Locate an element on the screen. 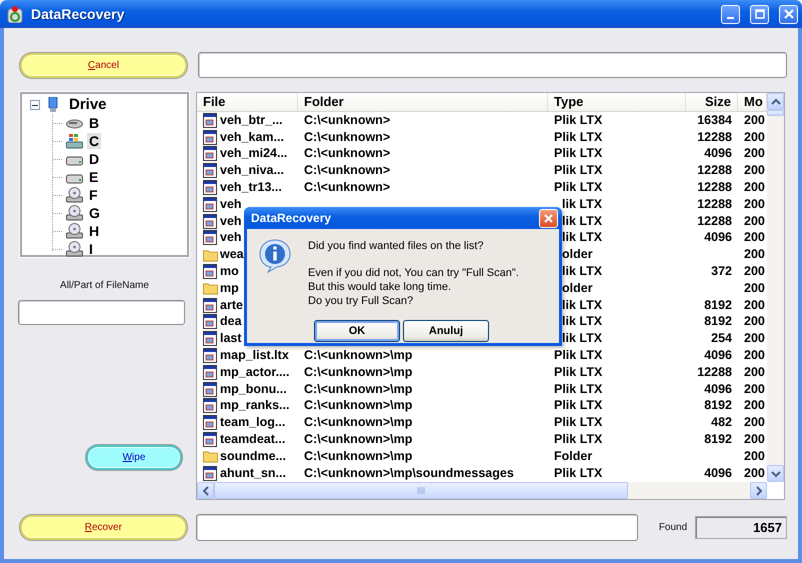 The height and width of the screenshot is (563, 802). window-title: DataRecovery is located at coordinates (78, 14).